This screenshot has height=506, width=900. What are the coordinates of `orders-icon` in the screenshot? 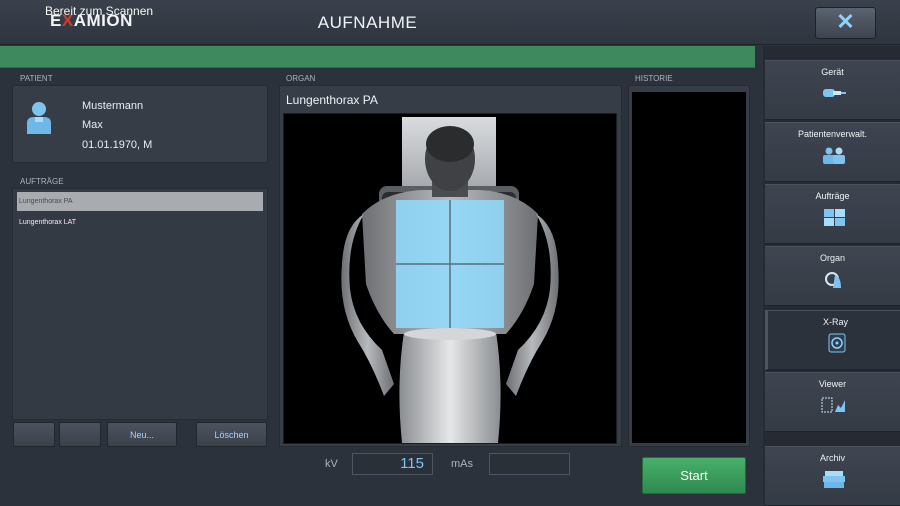 It's located at (834, 217).